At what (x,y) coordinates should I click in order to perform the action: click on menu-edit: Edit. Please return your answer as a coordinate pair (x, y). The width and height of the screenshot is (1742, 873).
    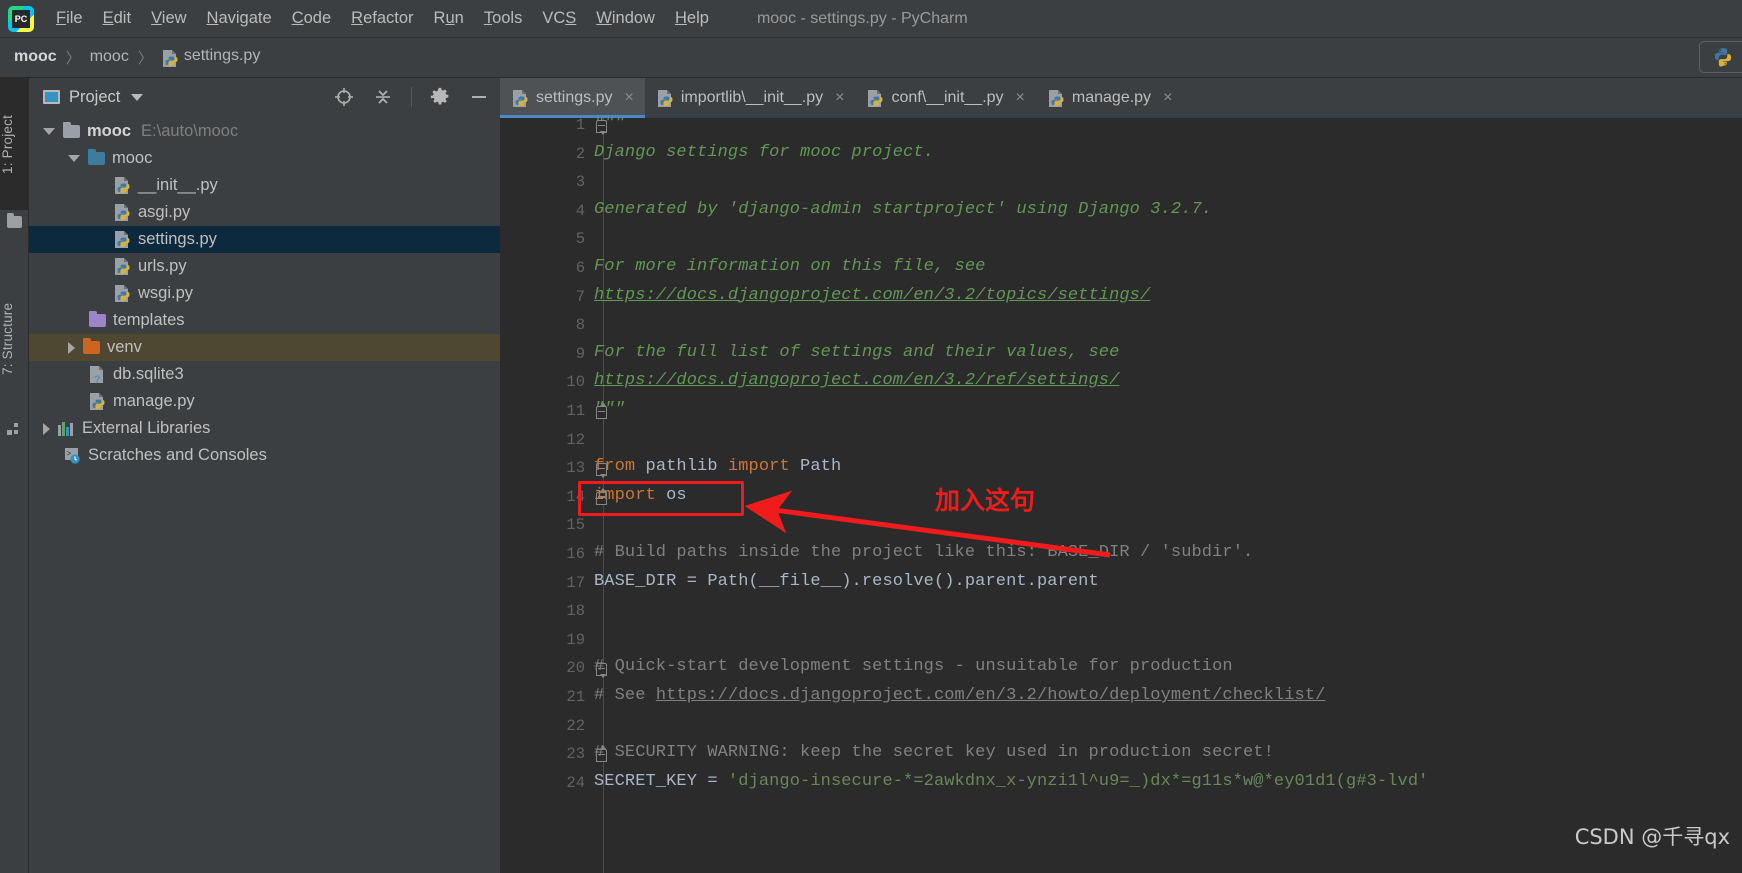
    Looking at the image, I should click on (117, 18).